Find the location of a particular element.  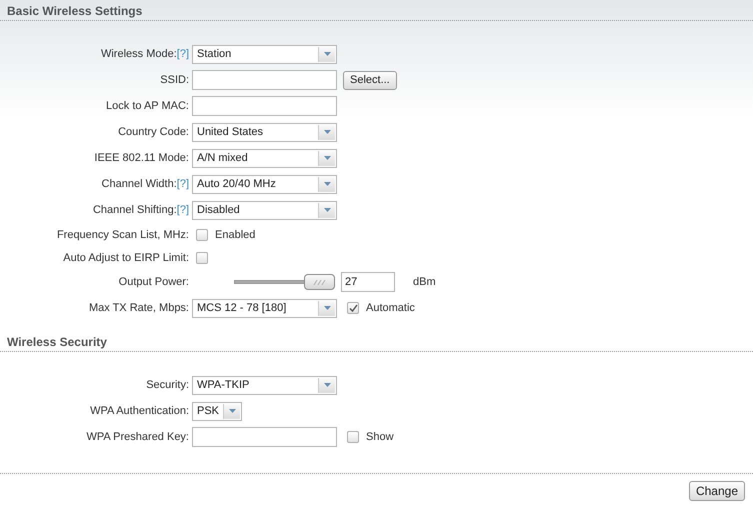

field-label: Lock to AP MAC: is located at coordinates (147, 106).